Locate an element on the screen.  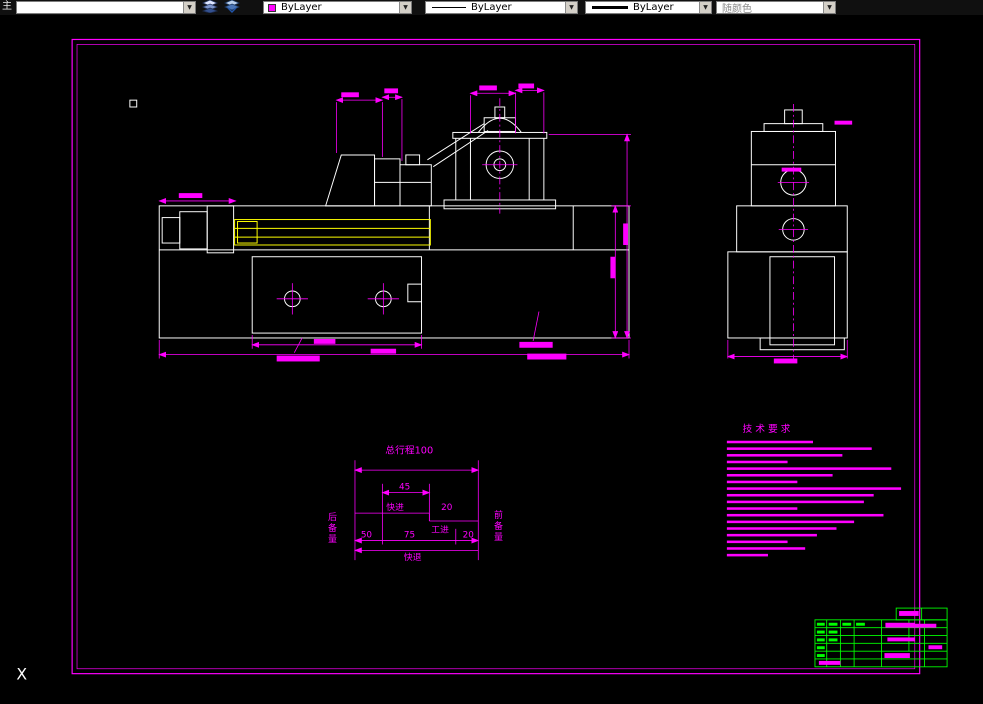
ucs-icon: X is located at coordinates (21, 674).